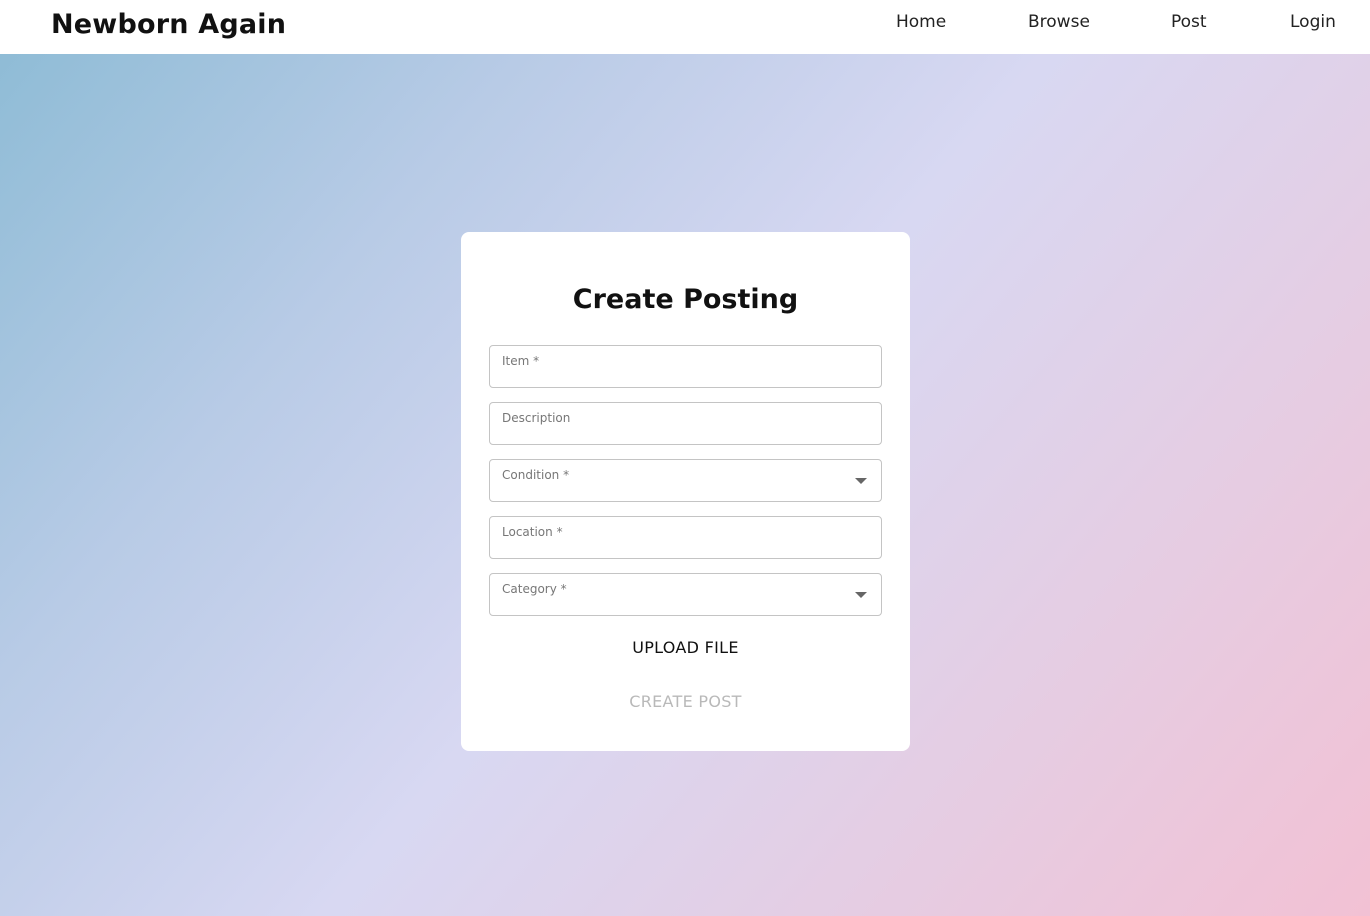  Describe the element at coordinates (685, 299) in the screenshot. I see `page-title: Create Posting` at that location.